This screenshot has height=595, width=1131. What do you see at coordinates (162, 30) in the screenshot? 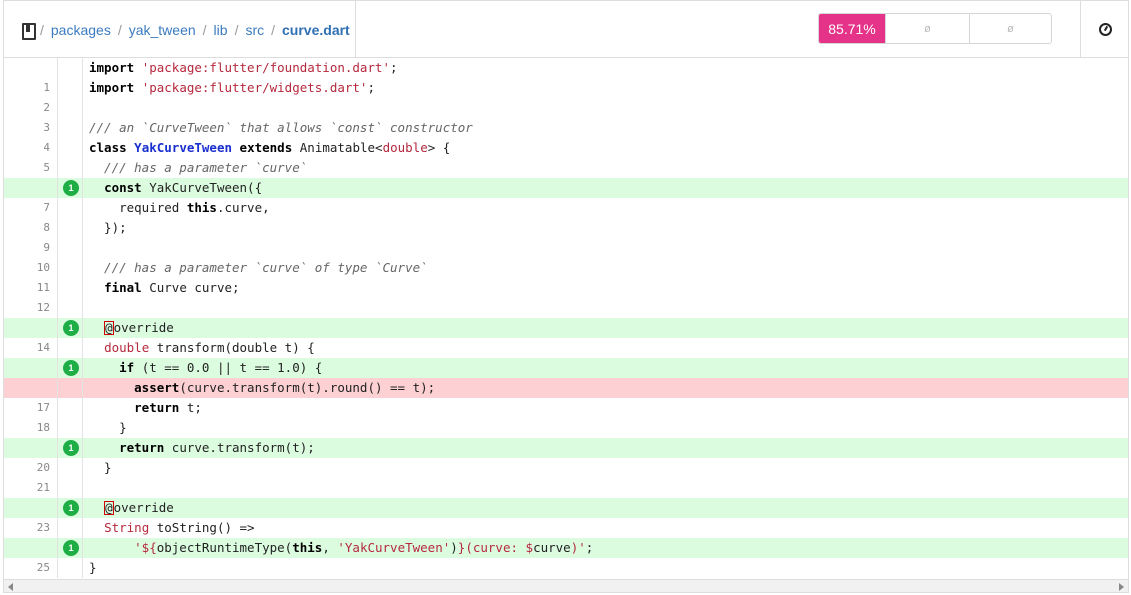
I see `breadcrumb-link-yak-tween: yak_tween` at bounding box center [162, 30].